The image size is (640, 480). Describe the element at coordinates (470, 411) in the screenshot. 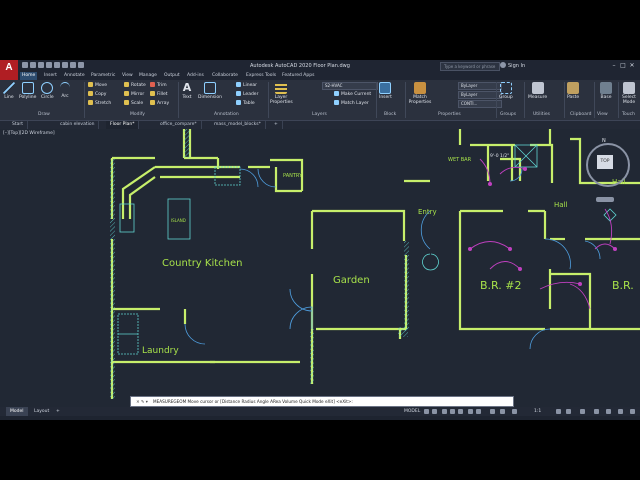

I see `otrack-icon` at that location.